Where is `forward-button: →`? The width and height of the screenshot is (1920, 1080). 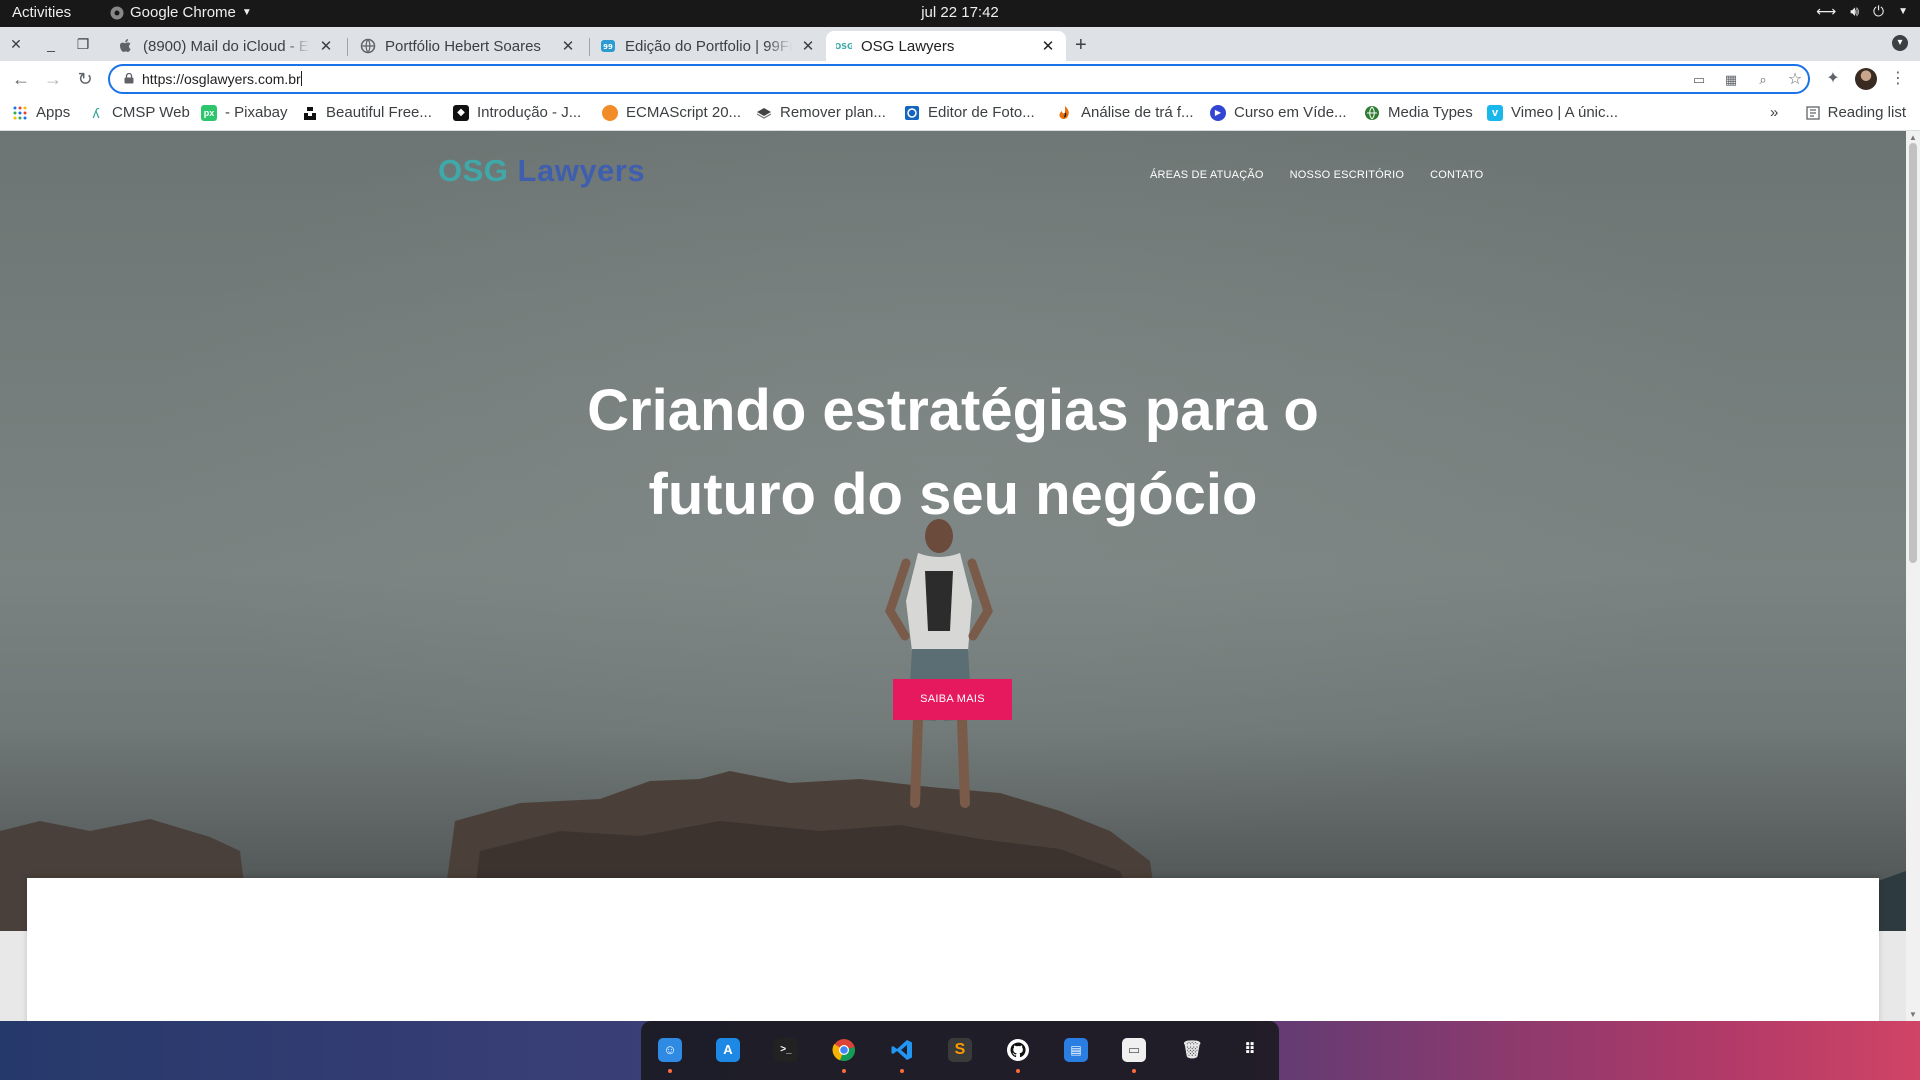 forward-button: → is located at coordinates (53, 79).